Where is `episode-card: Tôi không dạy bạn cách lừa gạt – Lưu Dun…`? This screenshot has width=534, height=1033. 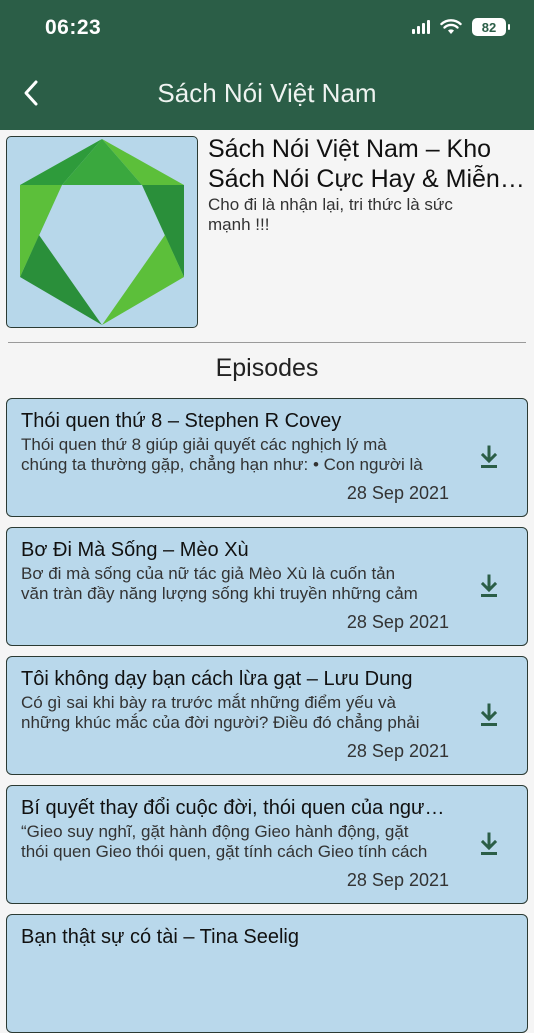 episode-card: Tôi không dạy bạn cách lừa gạt – Lưu Dun… is located at coordinates (267, 715).